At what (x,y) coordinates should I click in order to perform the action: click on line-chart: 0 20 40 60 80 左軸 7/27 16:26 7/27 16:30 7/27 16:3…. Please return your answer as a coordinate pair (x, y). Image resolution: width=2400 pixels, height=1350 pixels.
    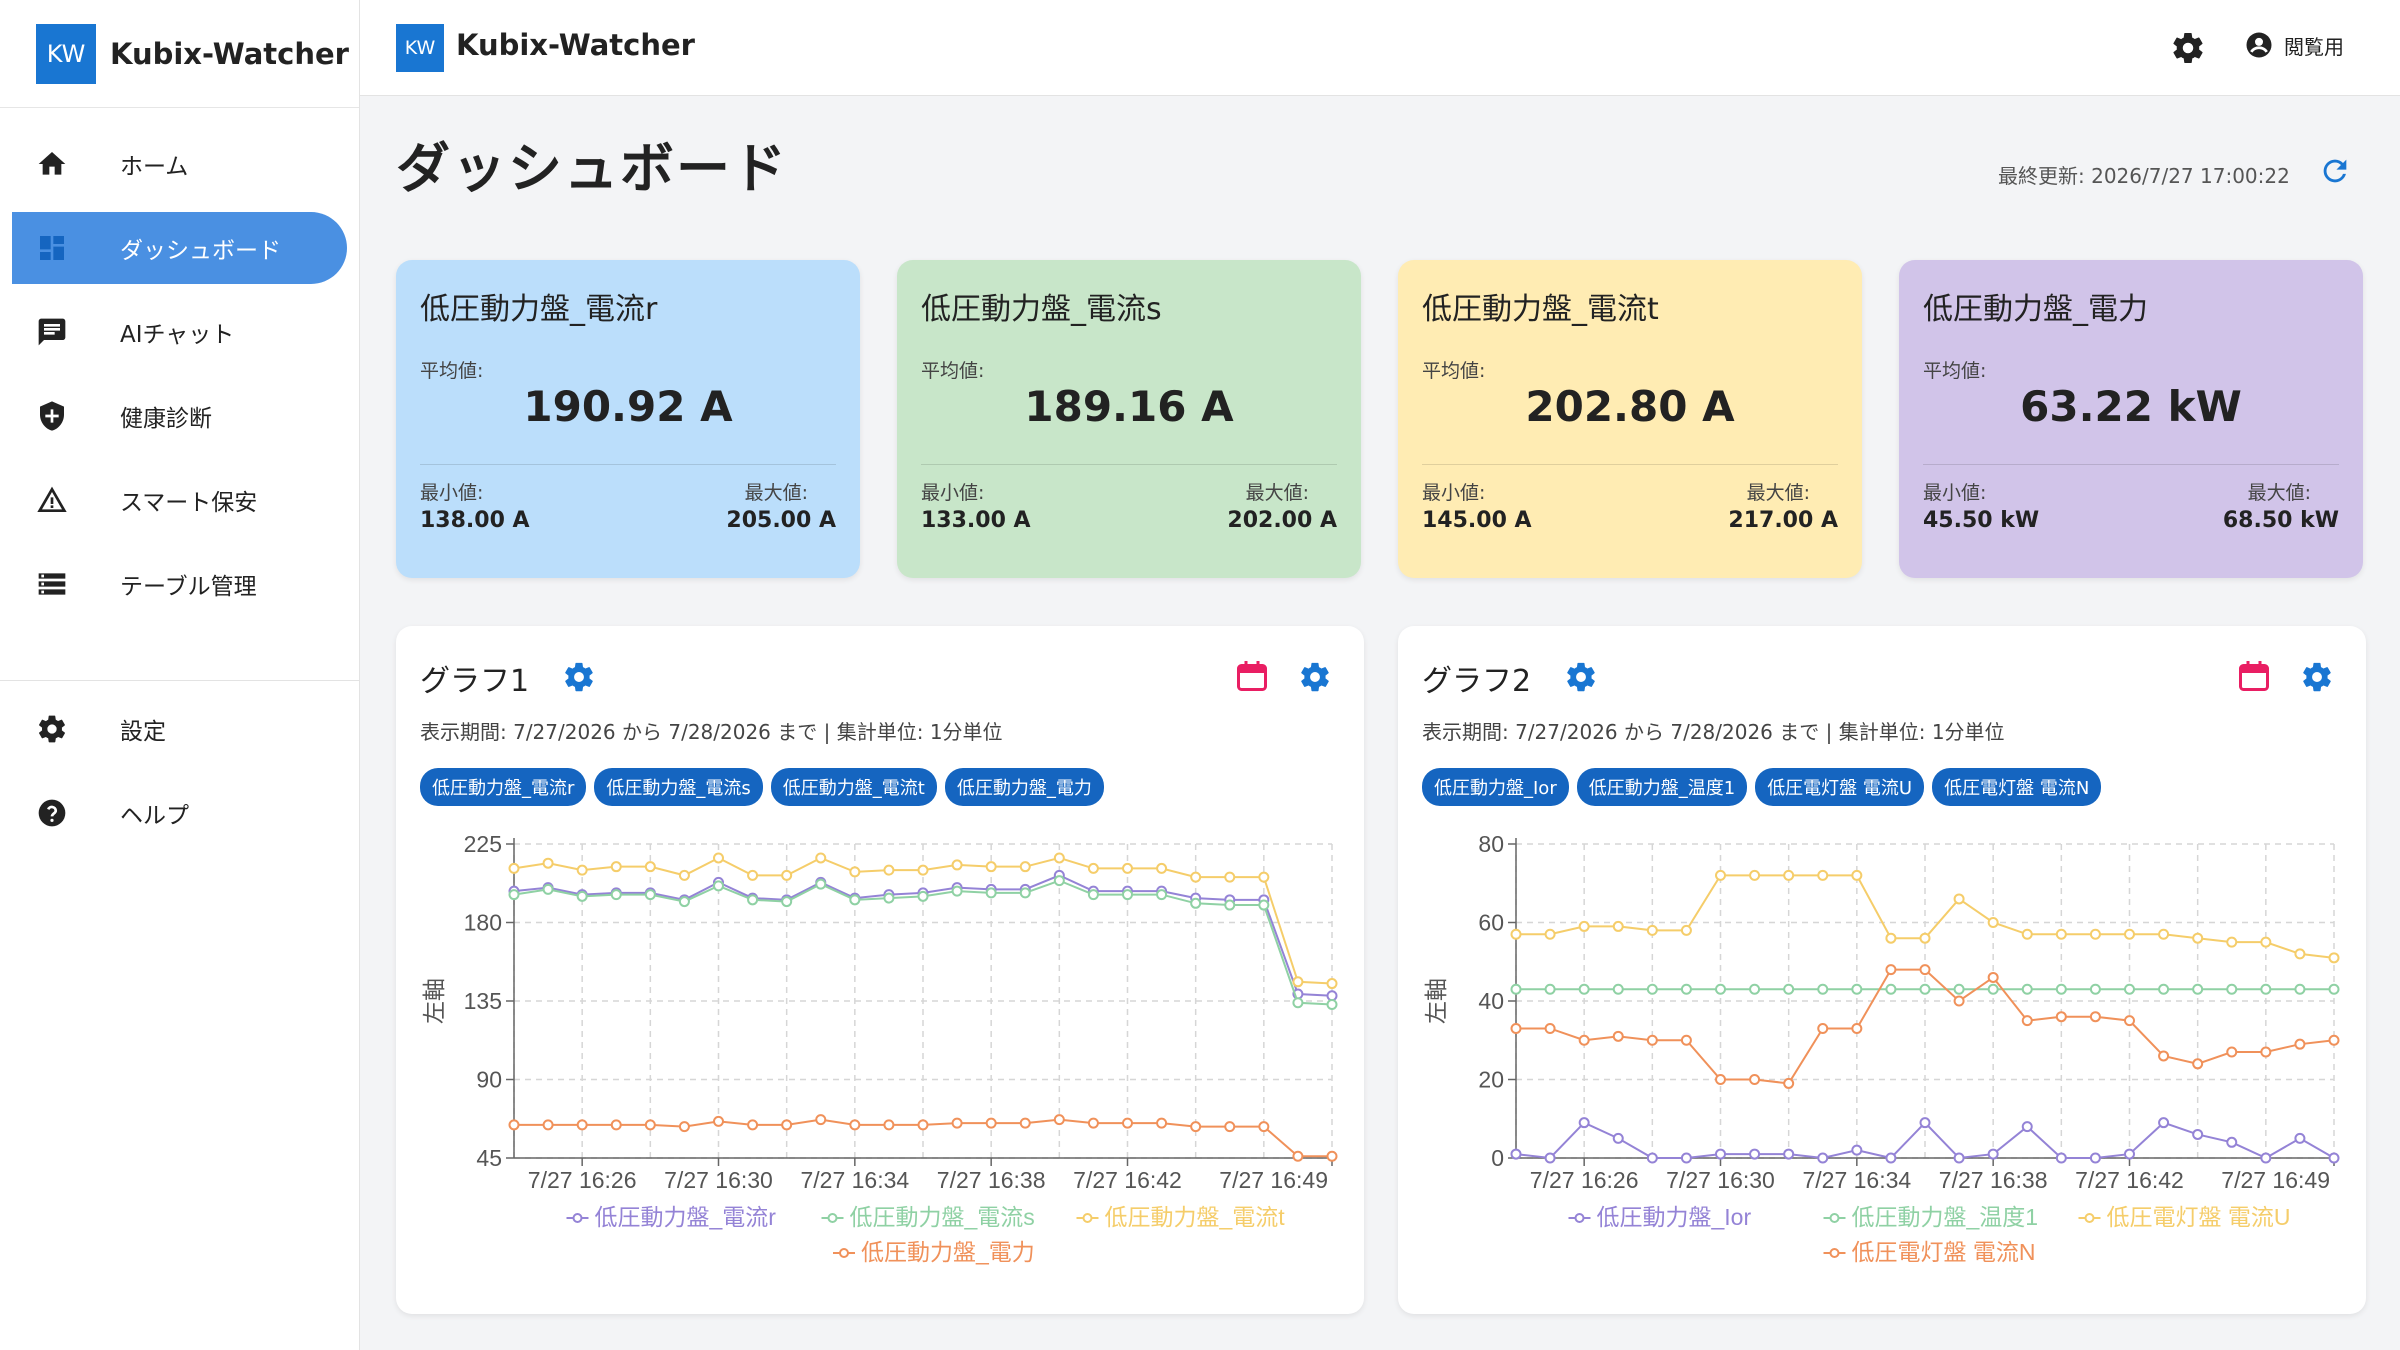
    Looking at the image, I should click on (1881, 1048).